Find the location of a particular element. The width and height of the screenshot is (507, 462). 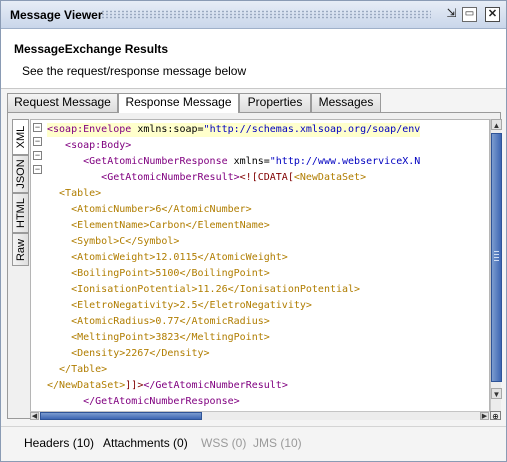

view-tab-raw: Raw is located at coordinates (20, 249).